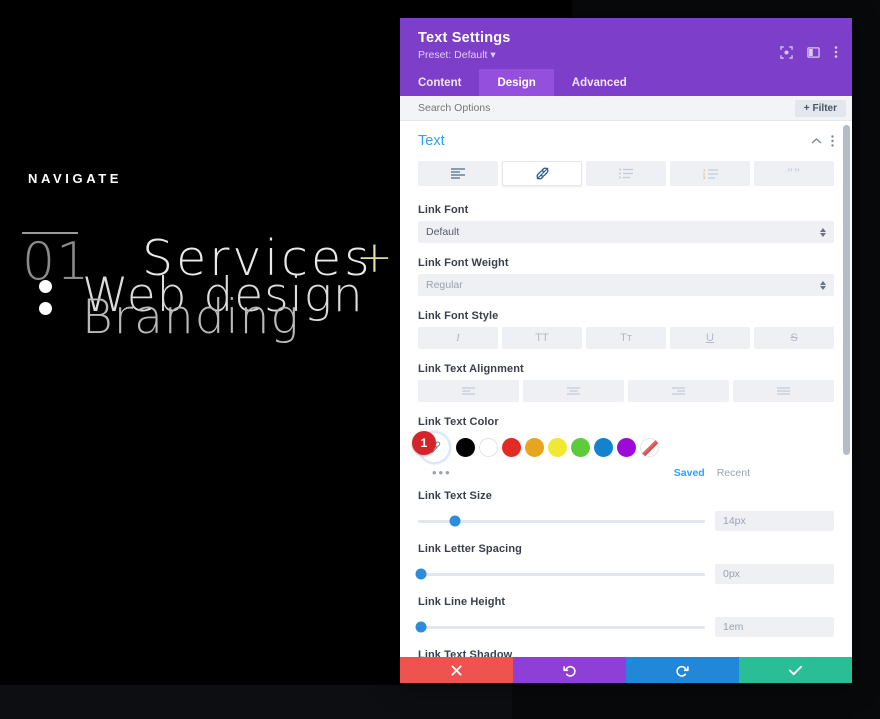 The width and height of the screenshot is (880, 719). What do you see at coordinates (458, 316) in the screenshot?
I see `link-font-style-label: Link Font Style` at bounding box center [458, 316].